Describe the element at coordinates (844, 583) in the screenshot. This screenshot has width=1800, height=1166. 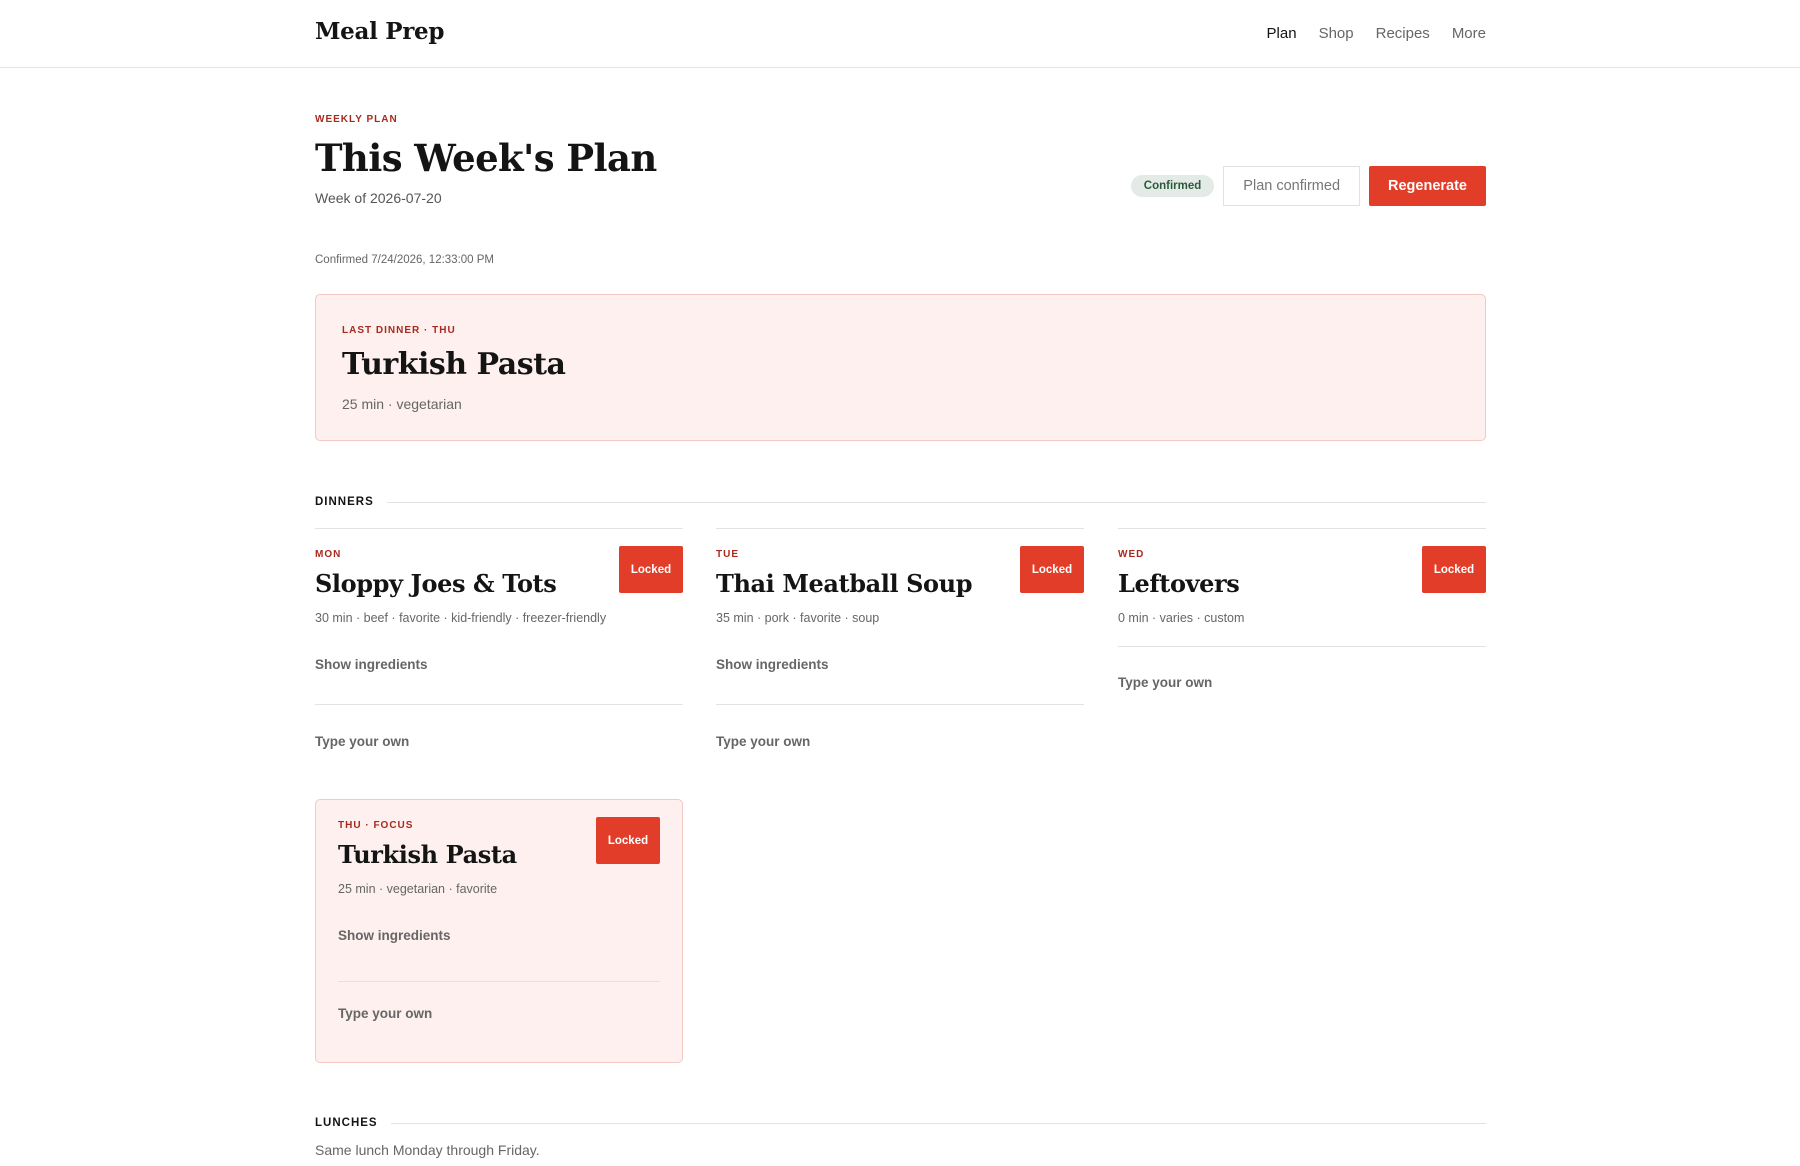
I see `dinner-name: Thai Meatball Soup` at that location.